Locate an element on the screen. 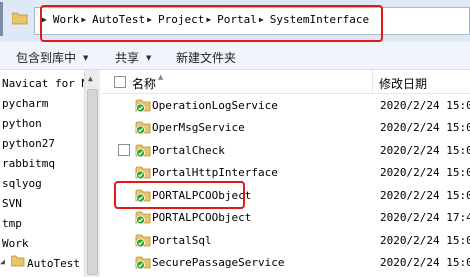 This screenshot has width=470, height=277. nav-item-tmp: tmp is located at coordinates (43, 223).